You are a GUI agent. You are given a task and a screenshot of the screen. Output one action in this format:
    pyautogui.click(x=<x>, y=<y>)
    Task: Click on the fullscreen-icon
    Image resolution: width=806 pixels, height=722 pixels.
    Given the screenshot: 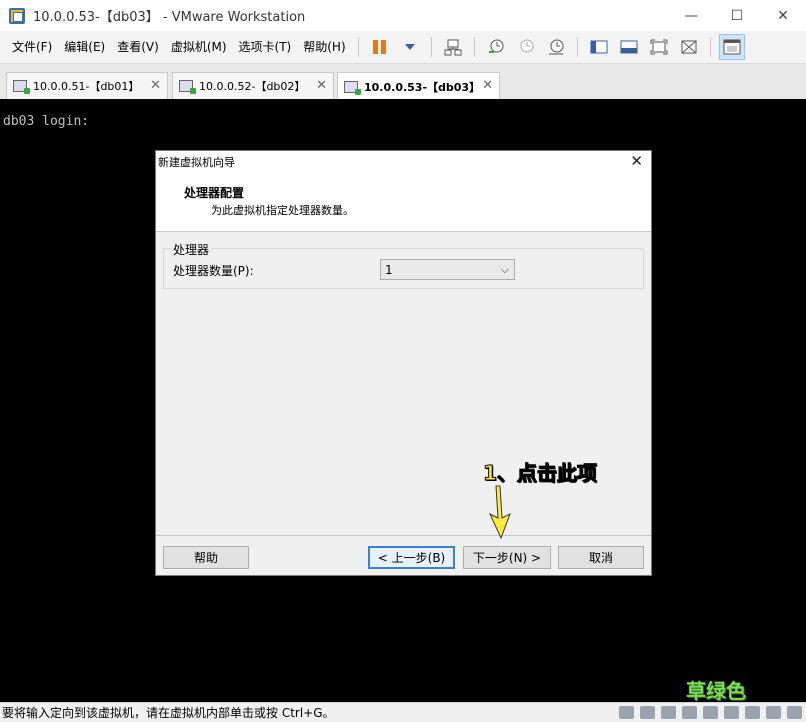 What is the action you would take?
    pyautogui.click(x=659, y=47)
    